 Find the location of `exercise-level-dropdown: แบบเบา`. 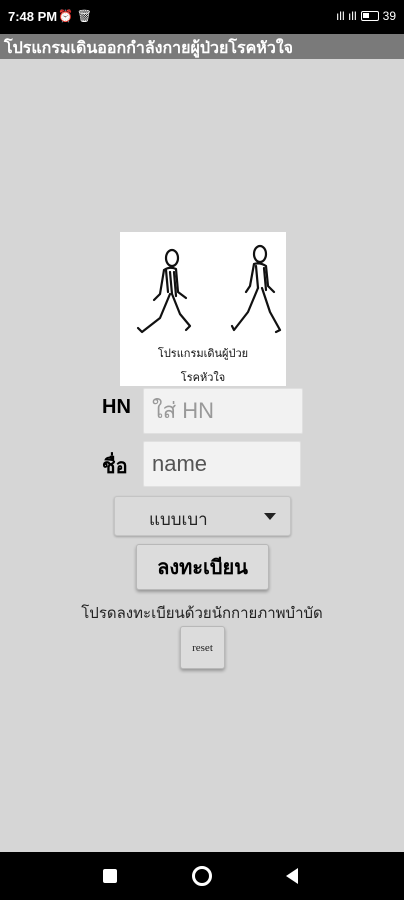

exercise-level-dropdown: แบบเบา is located at coordinates (202, 516).